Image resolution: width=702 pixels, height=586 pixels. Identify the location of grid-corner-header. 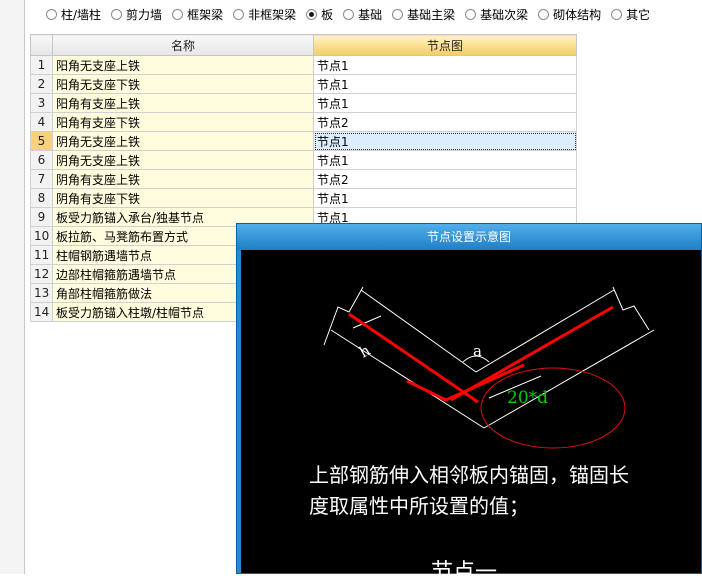
(41, 45).